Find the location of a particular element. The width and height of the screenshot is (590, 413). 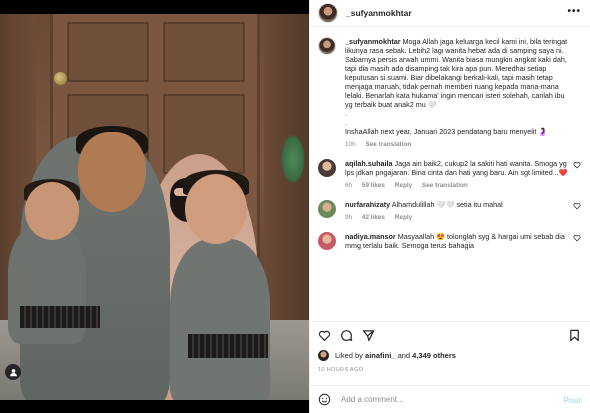

door-knob is located at coordinates (60, 78).